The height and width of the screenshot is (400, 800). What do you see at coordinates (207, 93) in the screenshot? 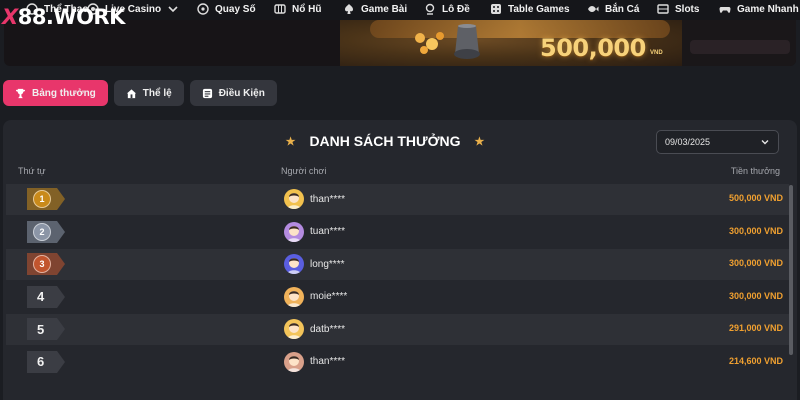
I see `list-icon` at bounding box center [207, 93].